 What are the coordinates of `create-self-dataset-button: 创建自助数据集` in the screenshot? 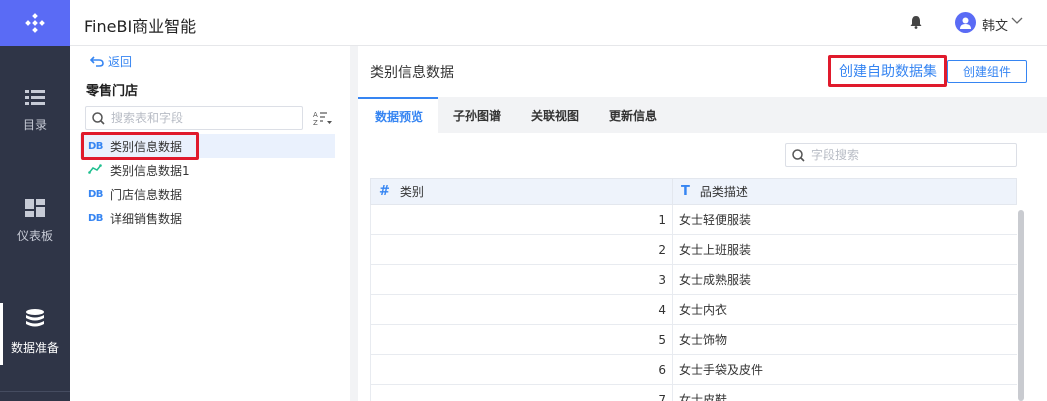 It's located at (888, 71).